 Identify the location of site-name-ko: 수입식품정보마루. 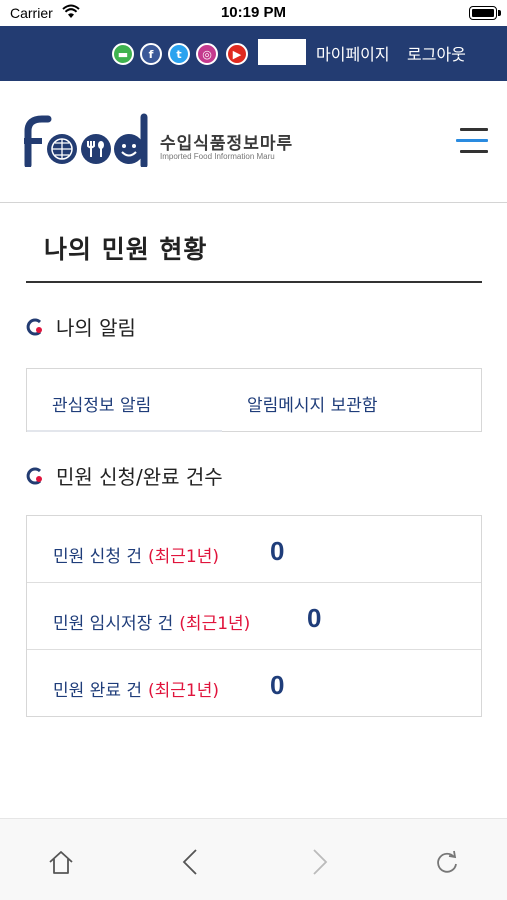
(227, 144).